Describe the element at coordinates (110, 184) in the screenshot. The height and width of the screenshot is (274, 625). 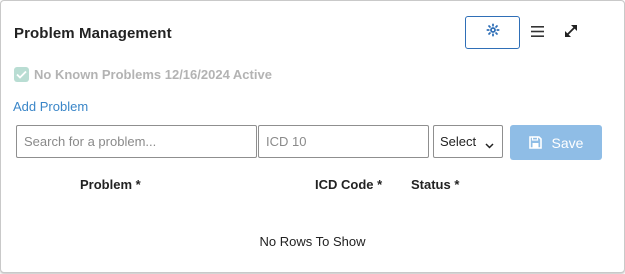
I see `column-header-problem: Problem *` at that location.